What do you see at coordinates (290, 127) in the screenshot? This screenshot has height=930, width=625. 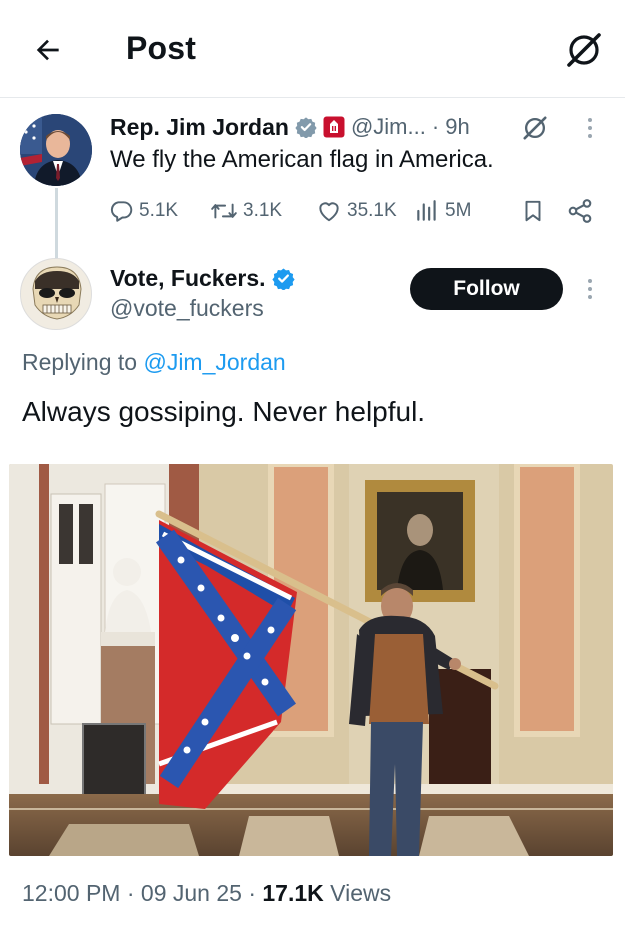 I see `parent-author-row: Rep. Jim Jordan @Jim... · 9h` at bounding box center [290, 127].